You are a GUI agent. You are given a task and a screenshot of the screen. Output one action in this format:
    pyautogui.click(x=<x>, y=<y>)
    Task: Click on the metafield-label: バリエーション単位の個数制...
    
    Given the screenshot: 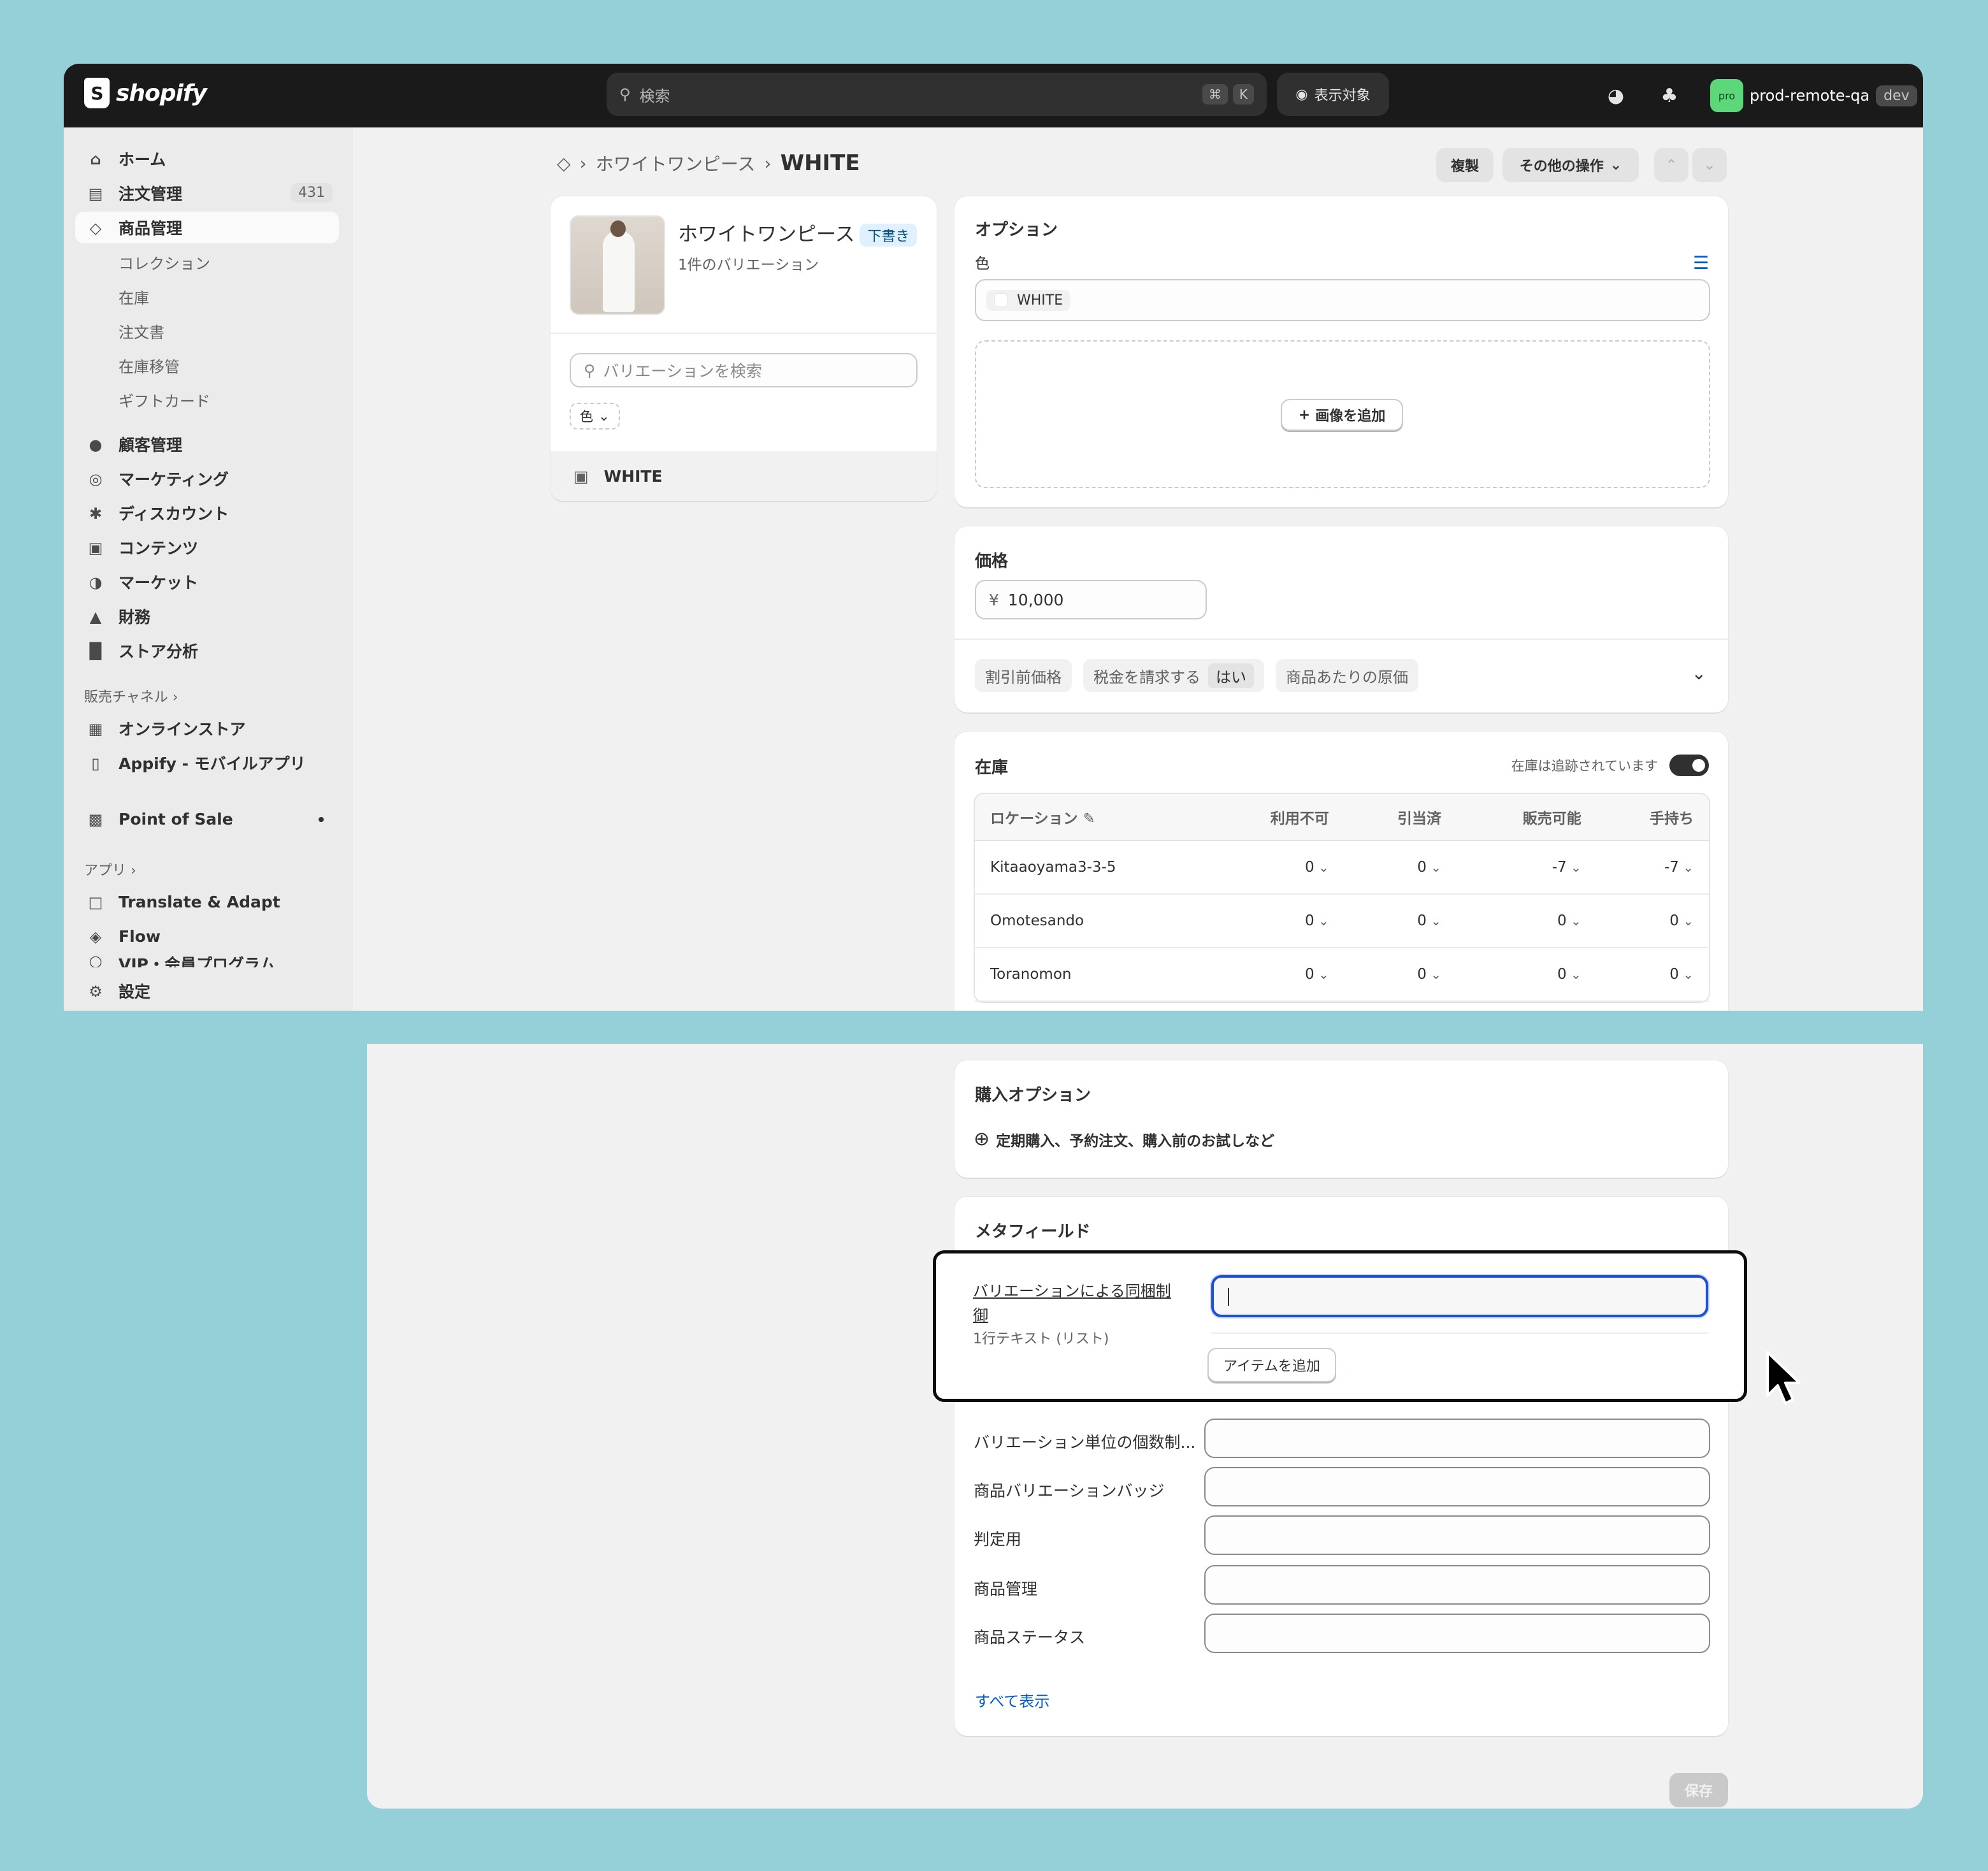 What is the action you would take?
    pyautogui.click(x=1084, y=1441)
    